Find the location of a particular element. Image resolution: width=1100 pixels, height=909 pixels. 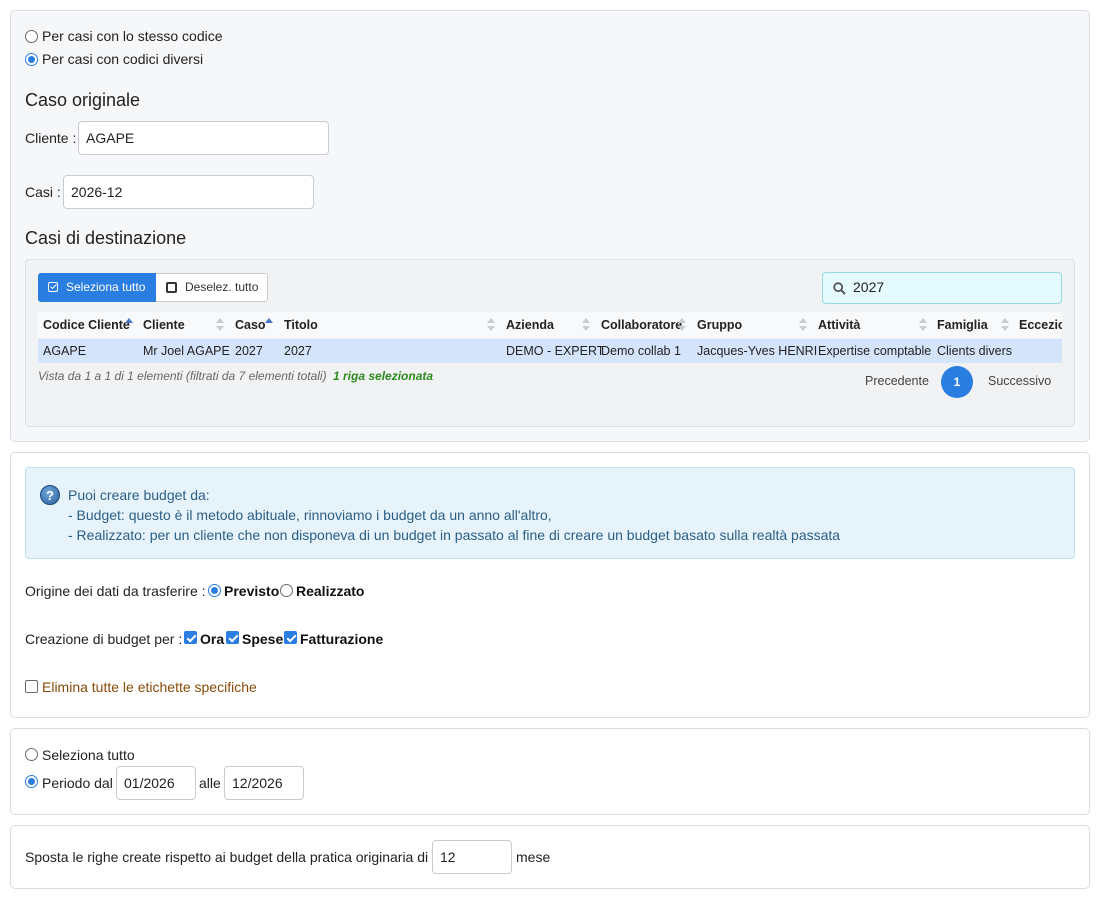

origin-previsto-label: Previsto is located at coordinates (252, 591).